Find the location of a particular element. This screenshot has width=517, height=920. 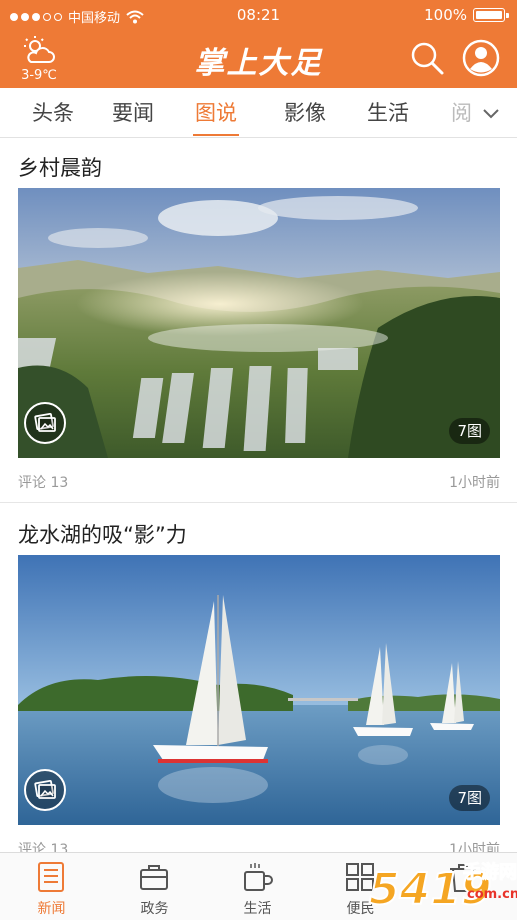

search-button is located at coordinates (427, 58).